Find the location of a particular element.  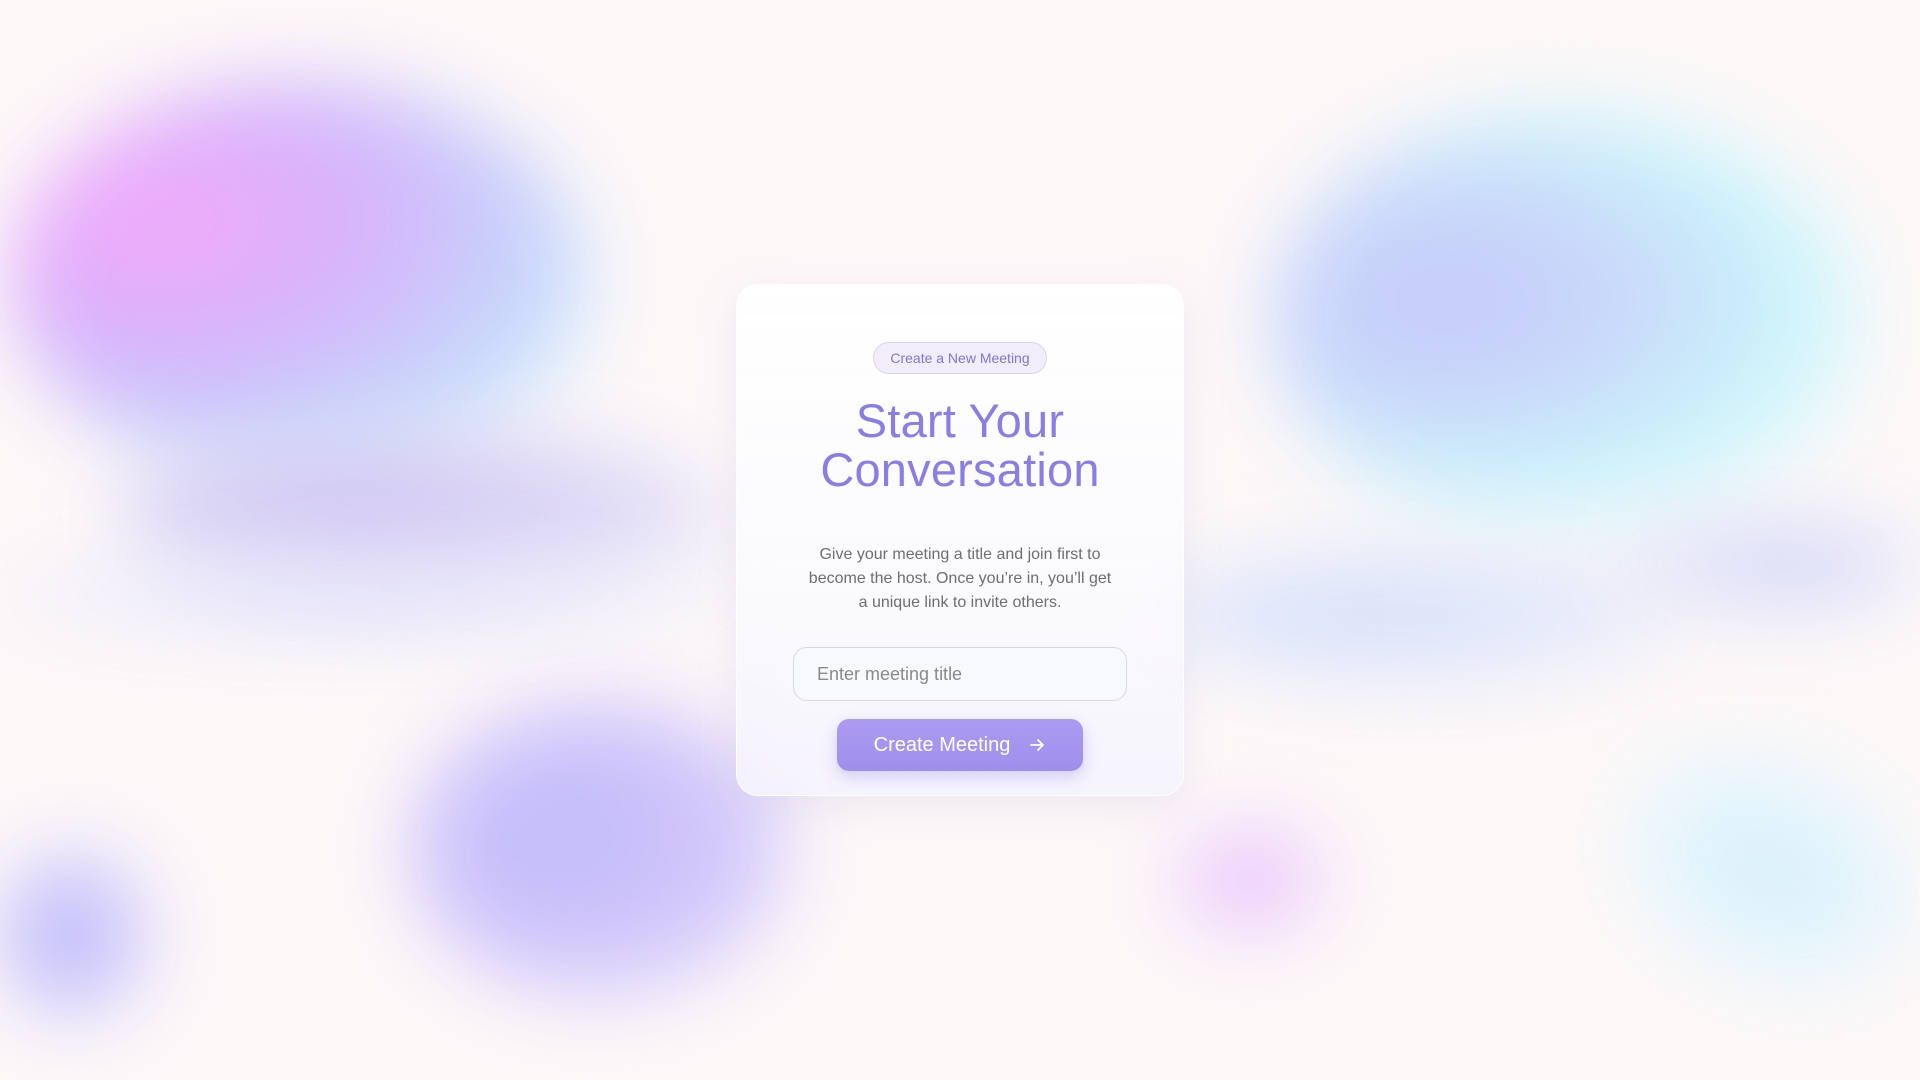

create-meeting-button: Create Meeting is located at coordinates (960, 745).